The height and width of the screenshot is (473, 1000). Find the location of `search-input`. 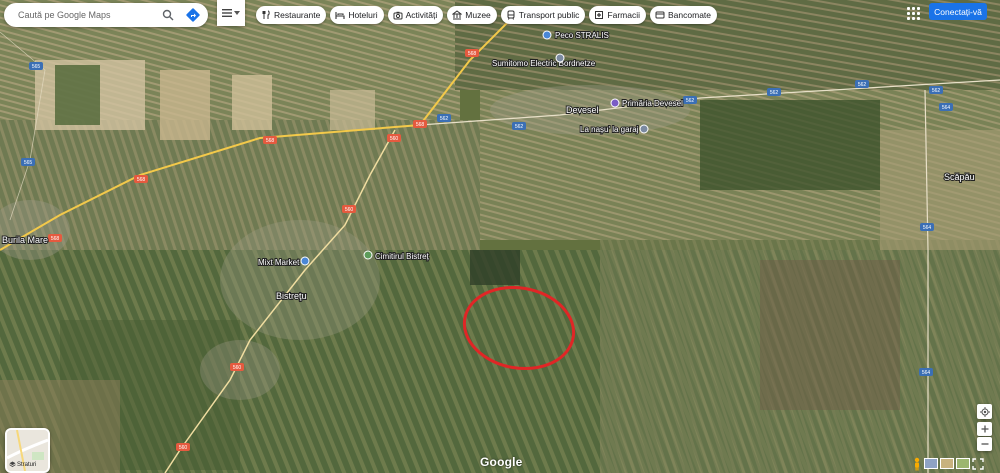

search-input is located at coordinates (88, 15).